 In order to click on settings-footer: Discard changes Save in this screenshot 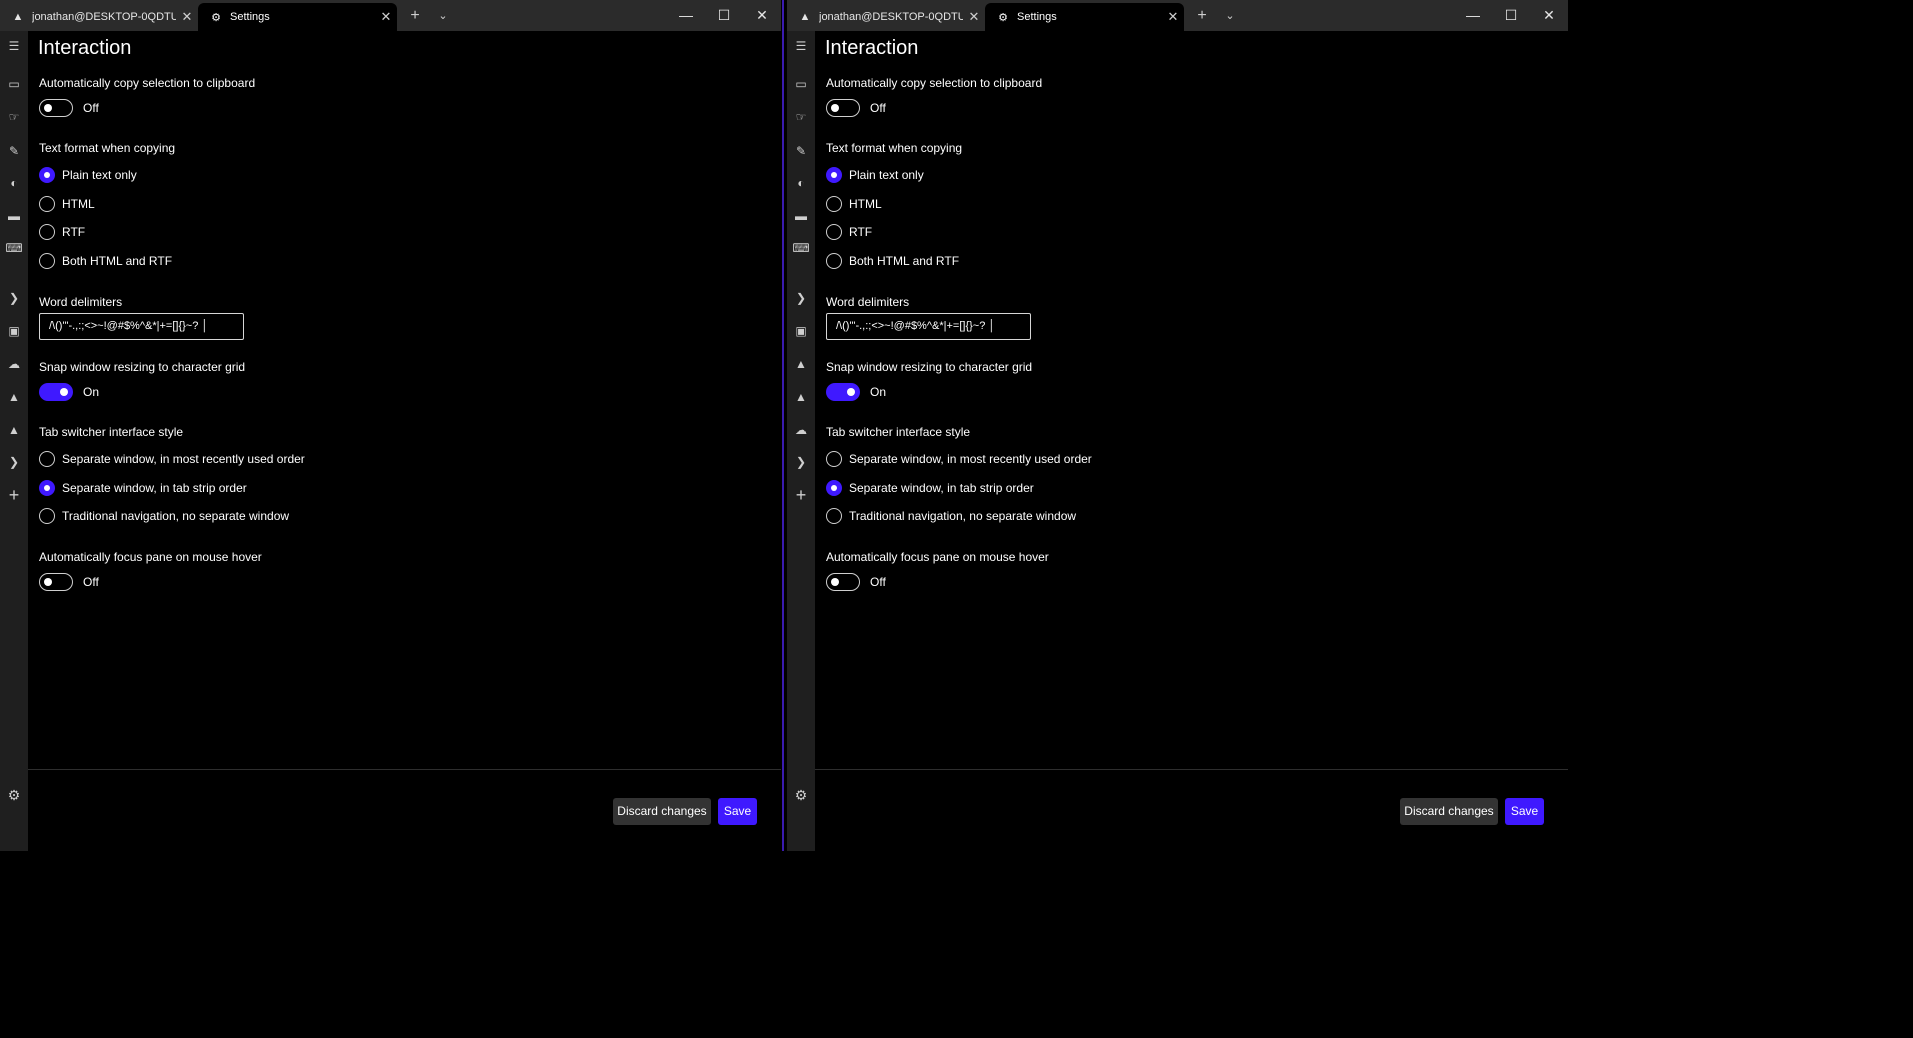, I will do `click(1191, 810)`.